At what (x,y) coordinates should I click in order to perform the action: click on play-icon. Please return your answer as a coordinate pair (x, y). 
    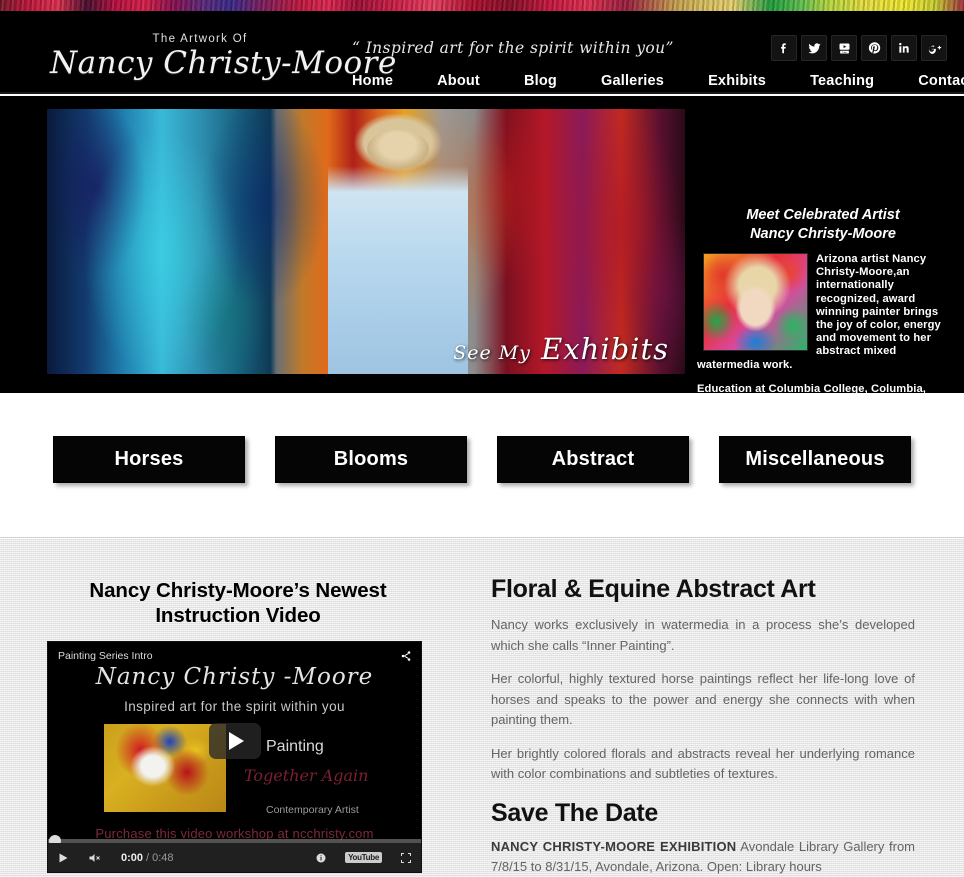
    Looking at the image, I should click on (63, 858).